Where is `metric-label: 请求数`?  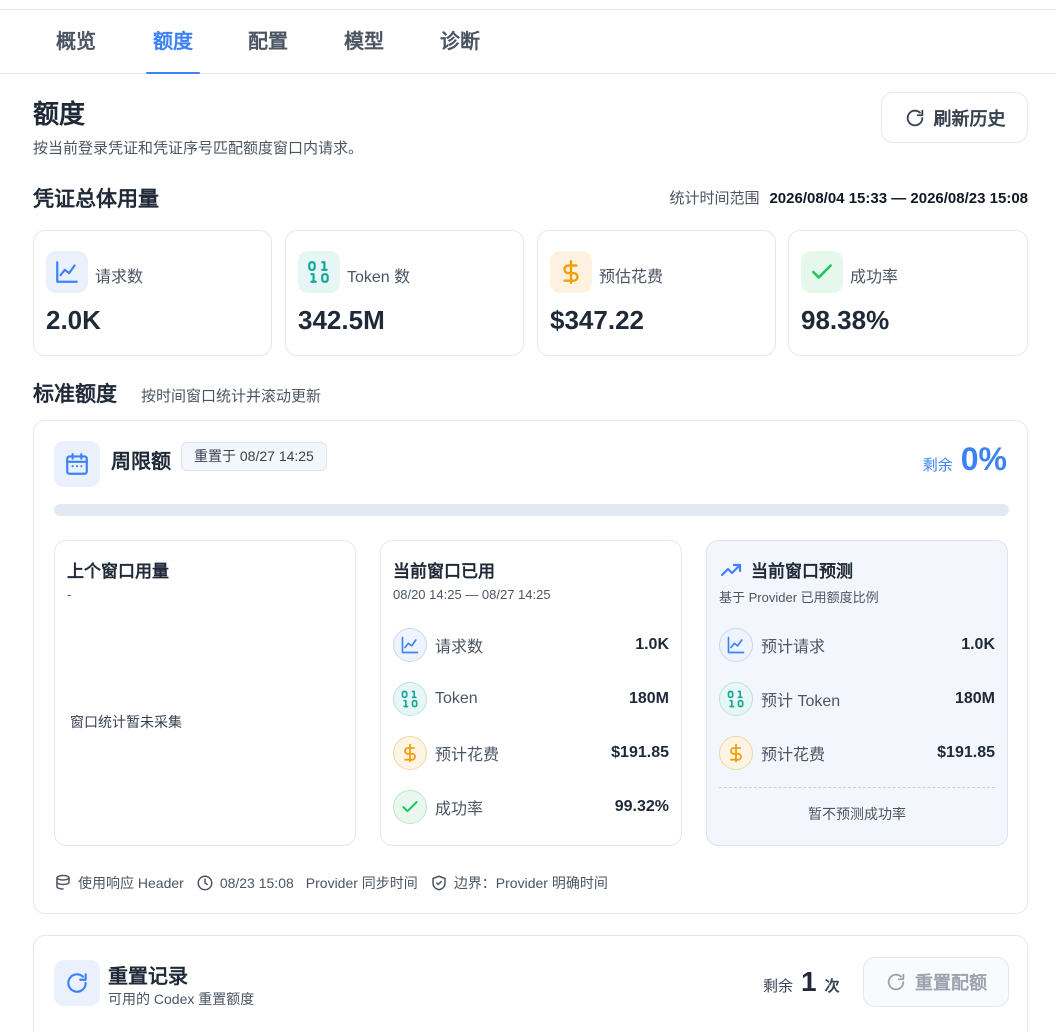
metric-label: 请求数 is located at coordinates (459, 647).